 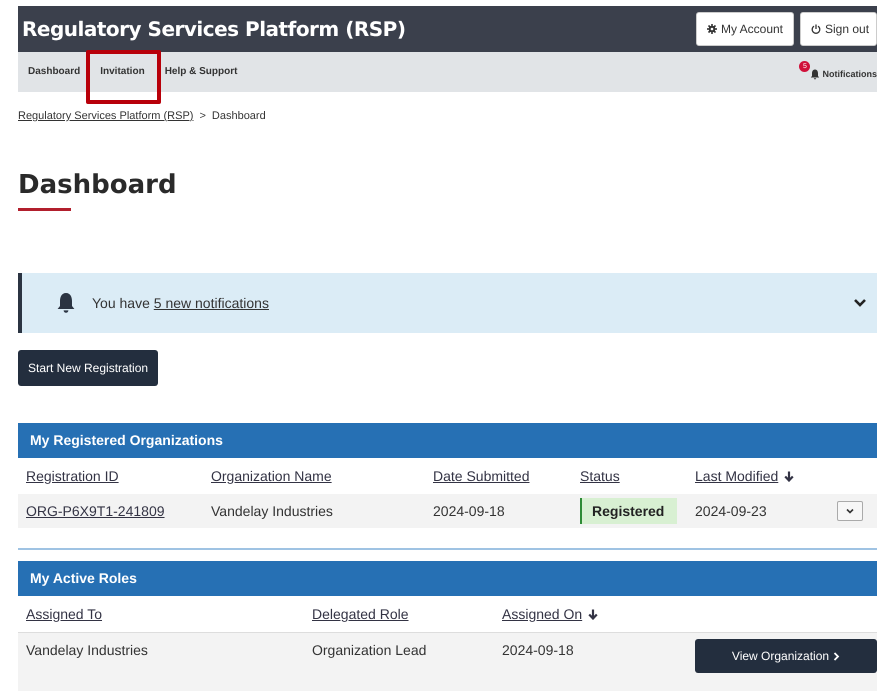 I want to click on column-header: Last Modified, so click(x=744, y=476).